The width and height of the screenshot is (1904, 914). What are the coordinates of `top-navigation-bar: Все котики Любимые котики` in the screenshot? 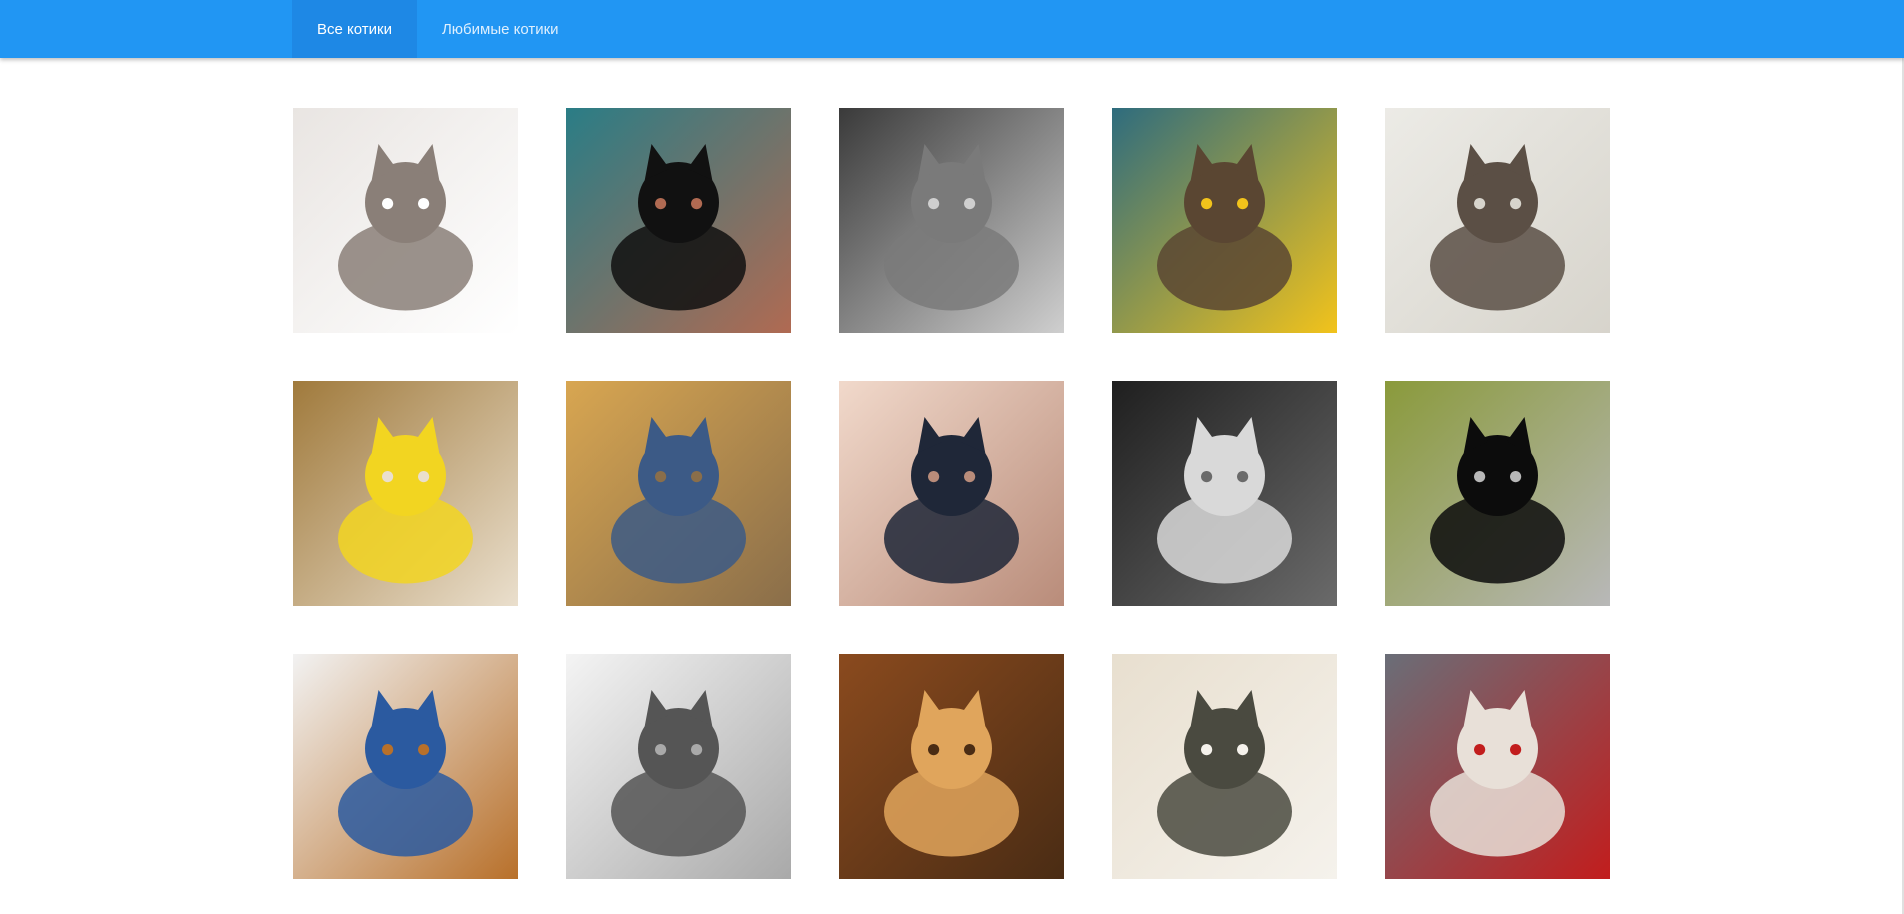 It's located at (952, 29).